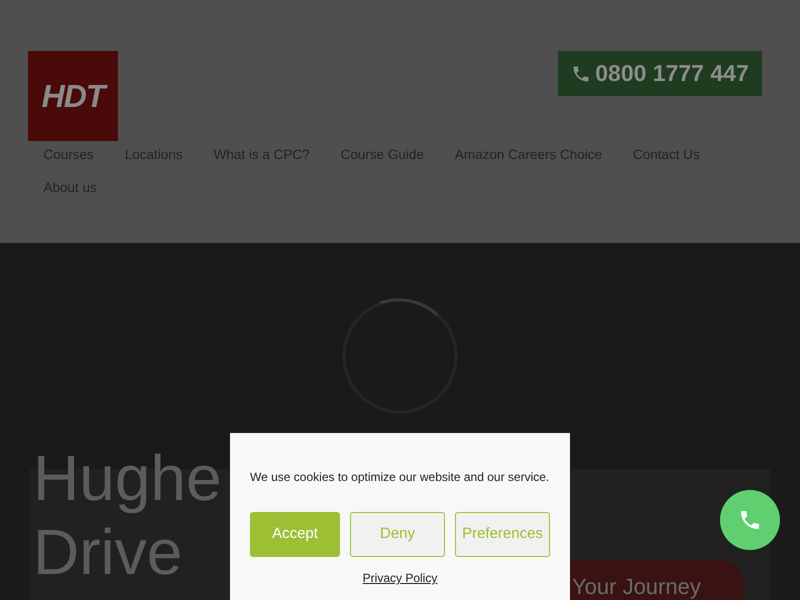 The image size is (800, 600). Describe the element at coordinates (660, 73) in the screenshot. I see `phone-number-button: 0800 1777 447` at that location.